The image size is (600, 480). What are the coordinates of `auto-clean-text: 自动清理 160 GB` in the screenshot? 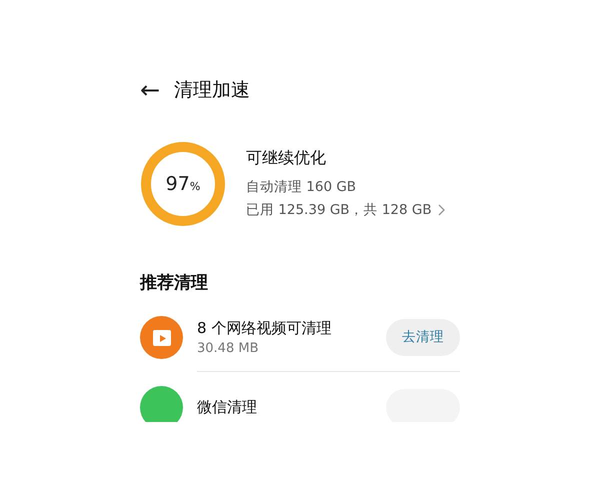 It's located at (302, 187).